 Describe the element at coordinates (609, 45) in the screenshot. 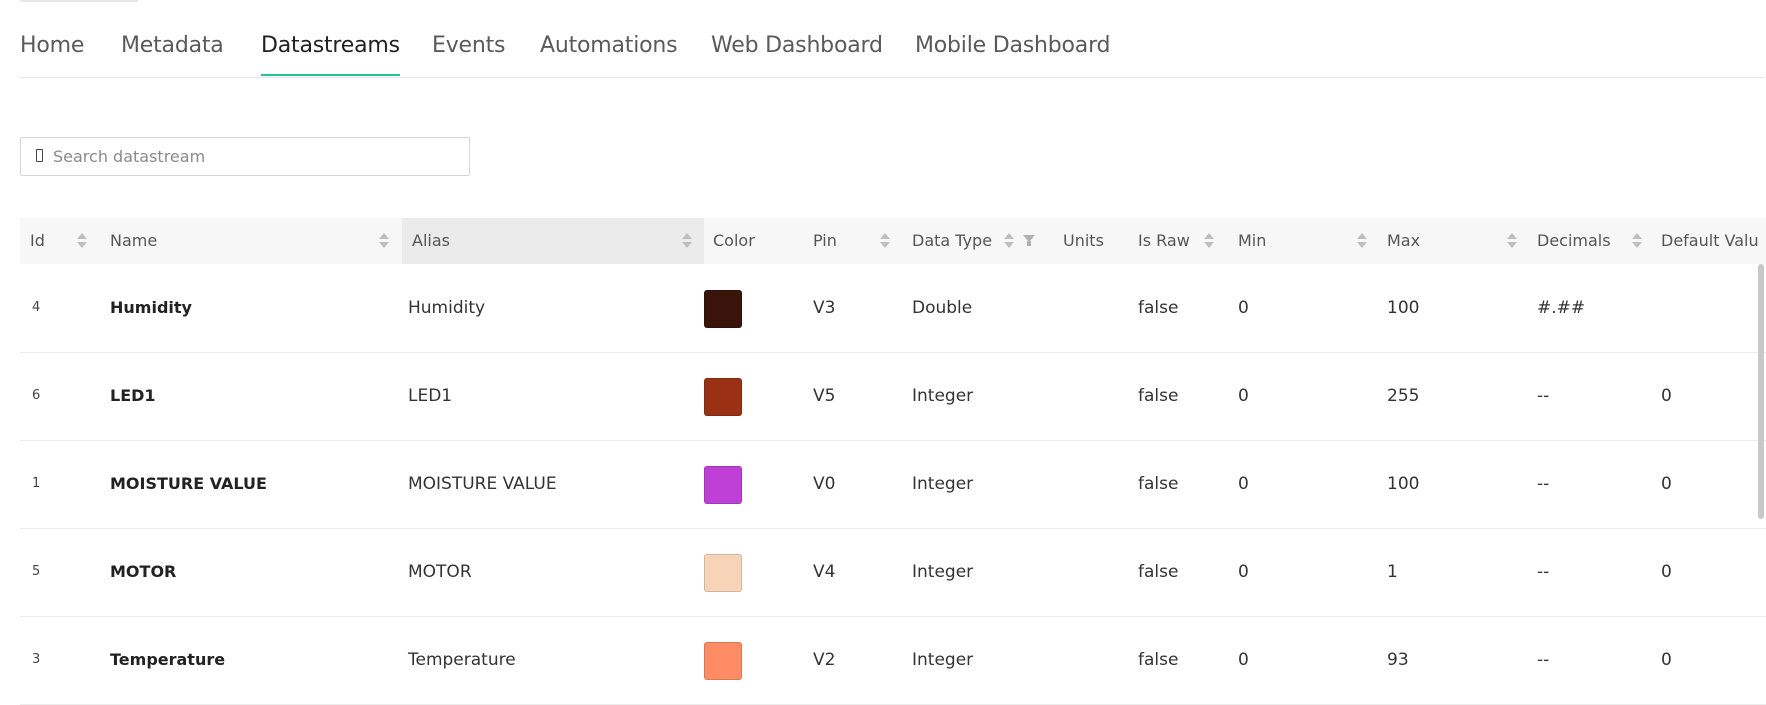

I see `tab-automations: Automations` at that location.